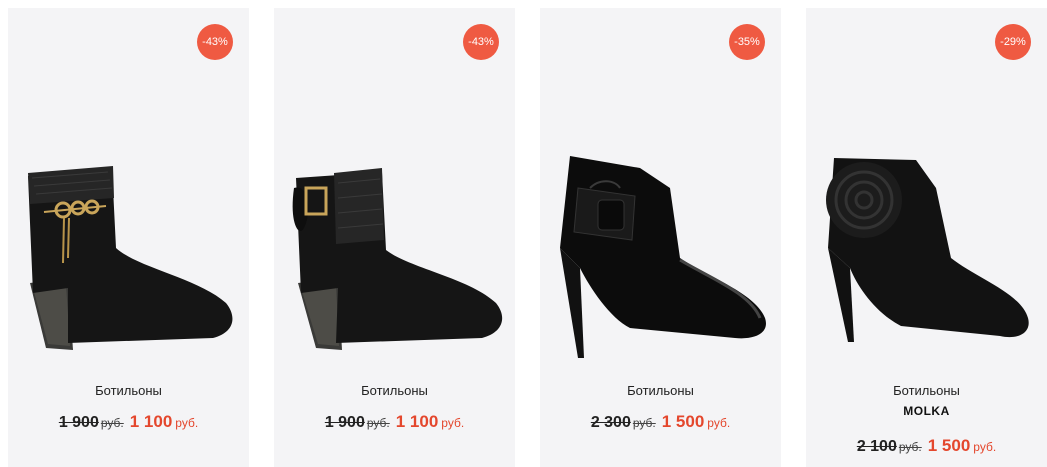  Describe the element at coordinates (926, 411) in the screenshot. I see `product-brand: MOLKA` at that location.